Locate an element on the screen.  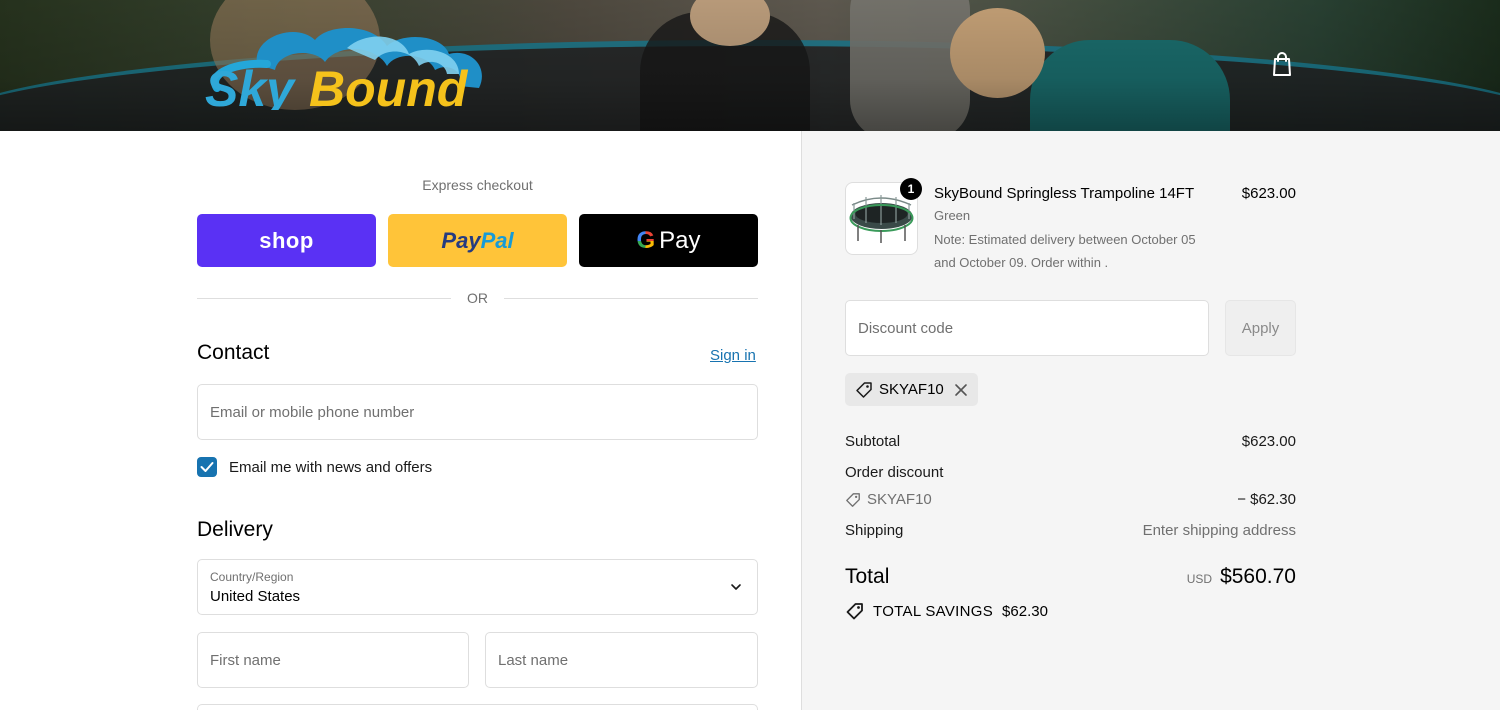
savings-tag-icon is located at coordinates (854, 611).